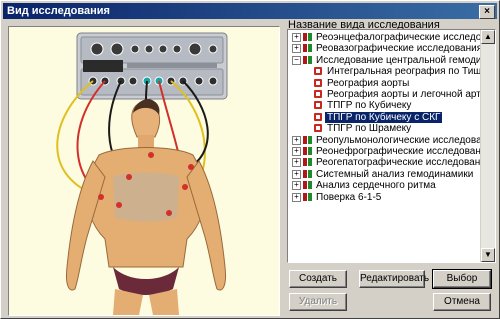  What do you see at coordinates (349, 197) in the screenshot?
I see `tree-item-label: Поверка 6-1-5` at bounding box center [349, 197].